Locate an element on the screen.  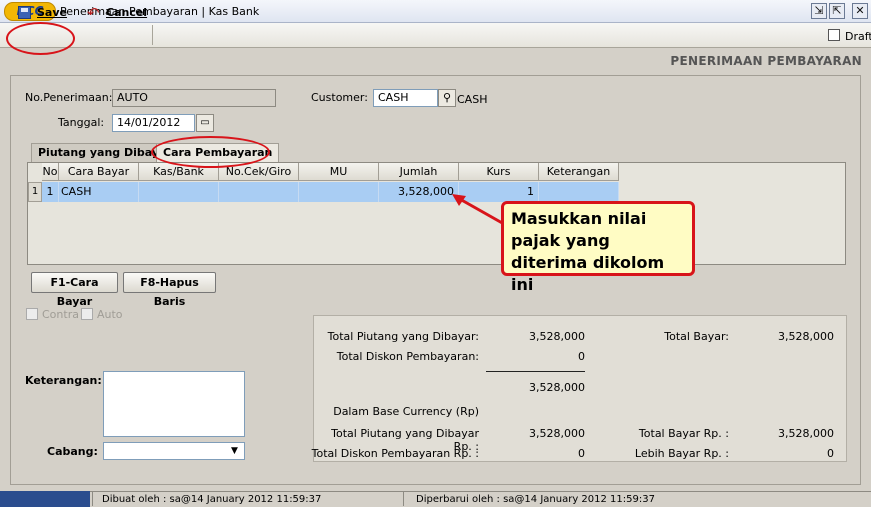
keterangan-textarea is located at coordinates (174, 404).